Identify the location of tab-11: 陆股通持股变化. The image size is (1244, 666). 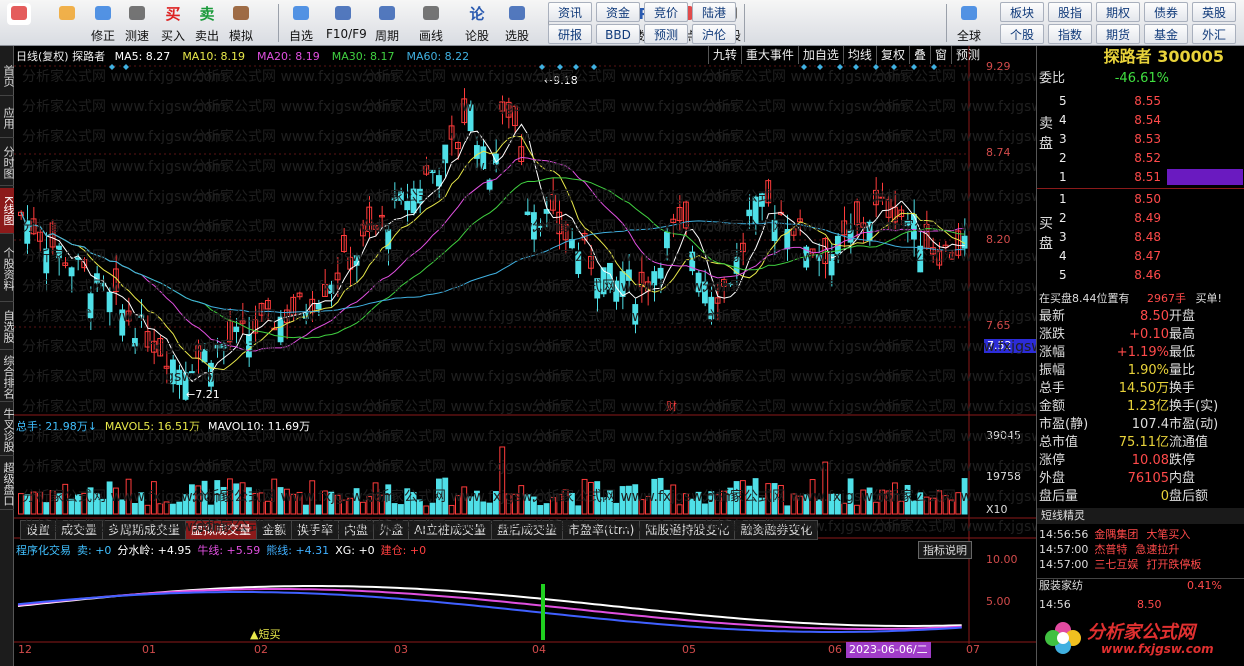
(687, 530).